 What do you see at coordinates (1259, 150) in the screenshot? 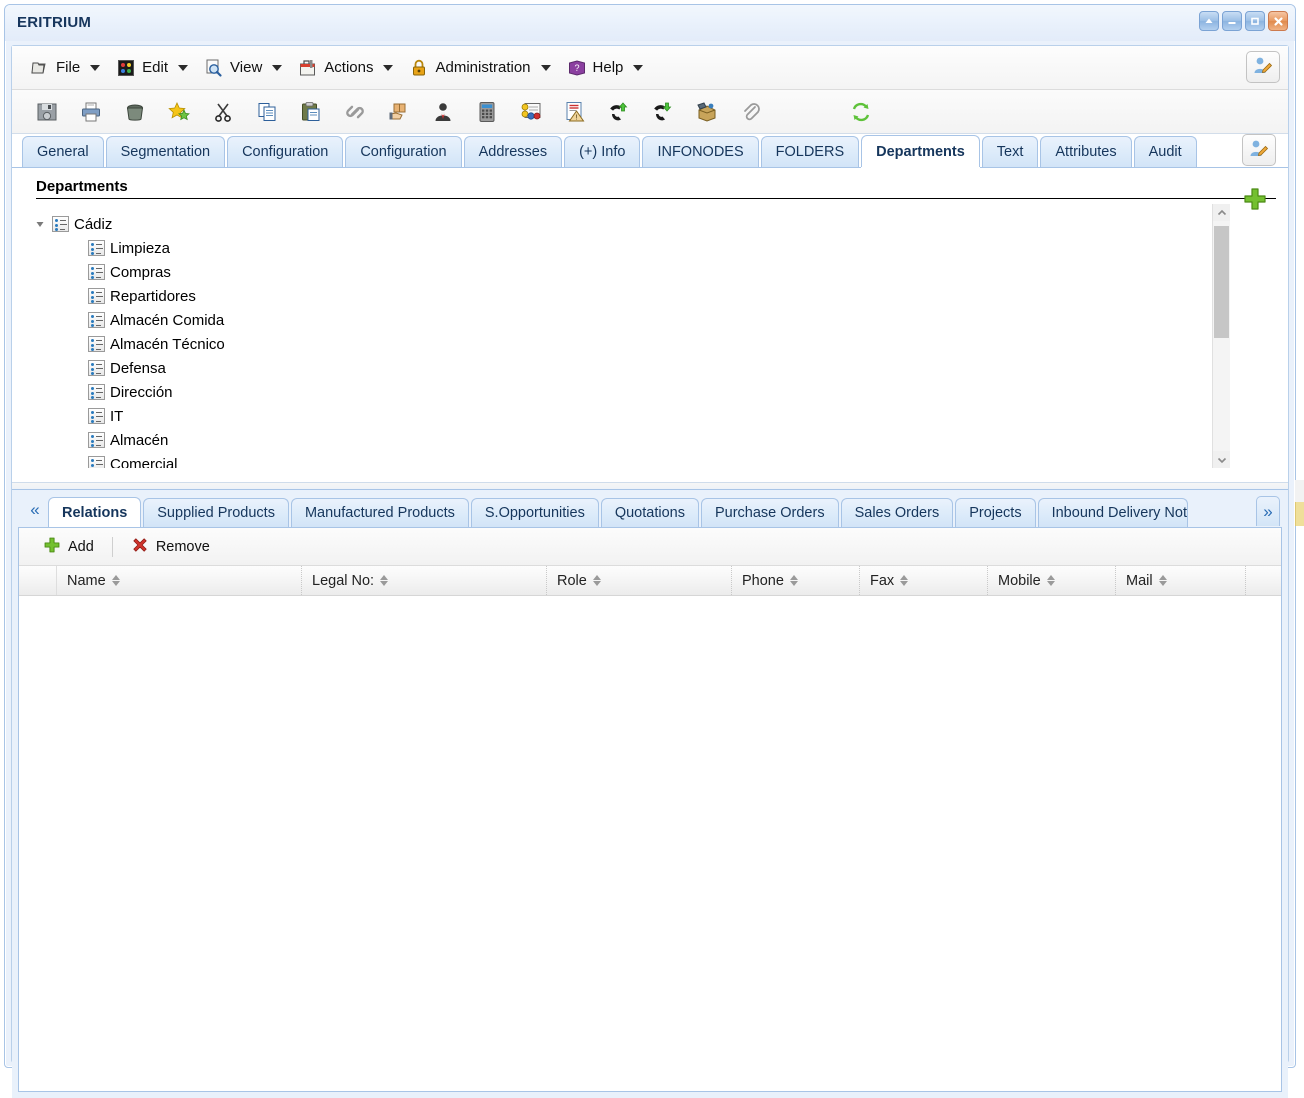
I see `tabstrip-user-edit-button` at bounding box center [1259, 150].